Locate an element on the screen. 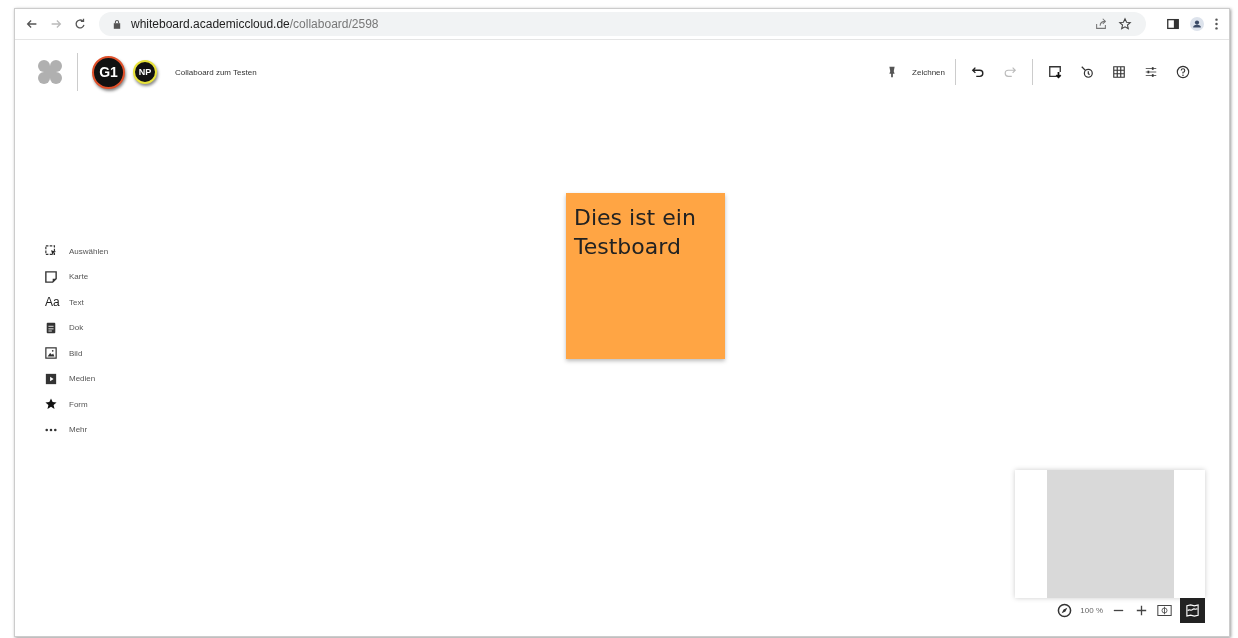 This screenshot has width=1238, height=638. star-shape-icon is located at coordinates (51, 404).